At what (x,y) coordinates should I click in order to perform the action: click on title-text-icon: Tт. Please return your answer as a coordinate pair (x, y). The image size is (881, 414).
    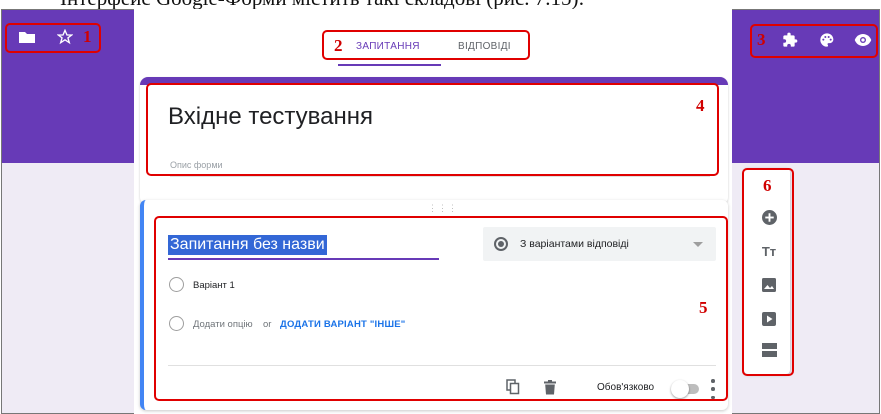
    Looking at the image, I should click on (769, 251).